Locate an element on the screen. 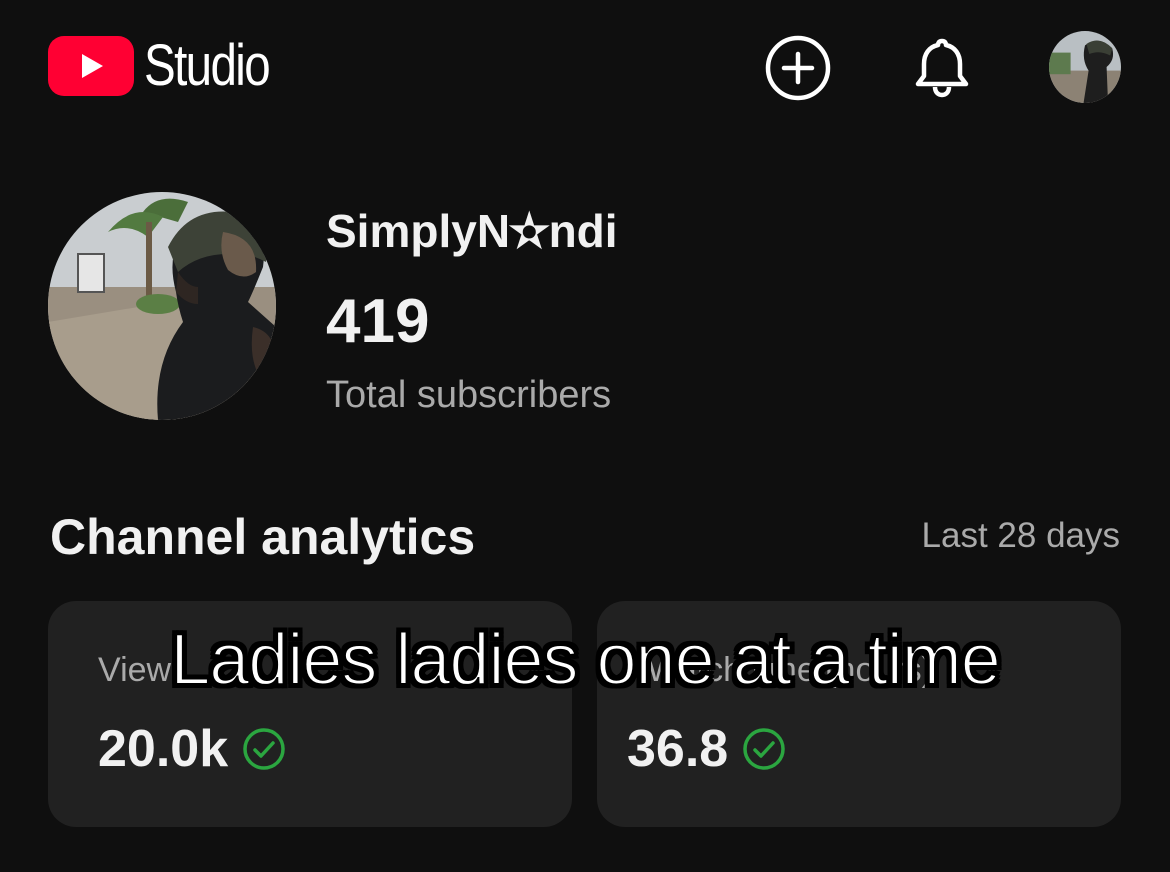  create-plus-icon is located at coordinates (798, 68).